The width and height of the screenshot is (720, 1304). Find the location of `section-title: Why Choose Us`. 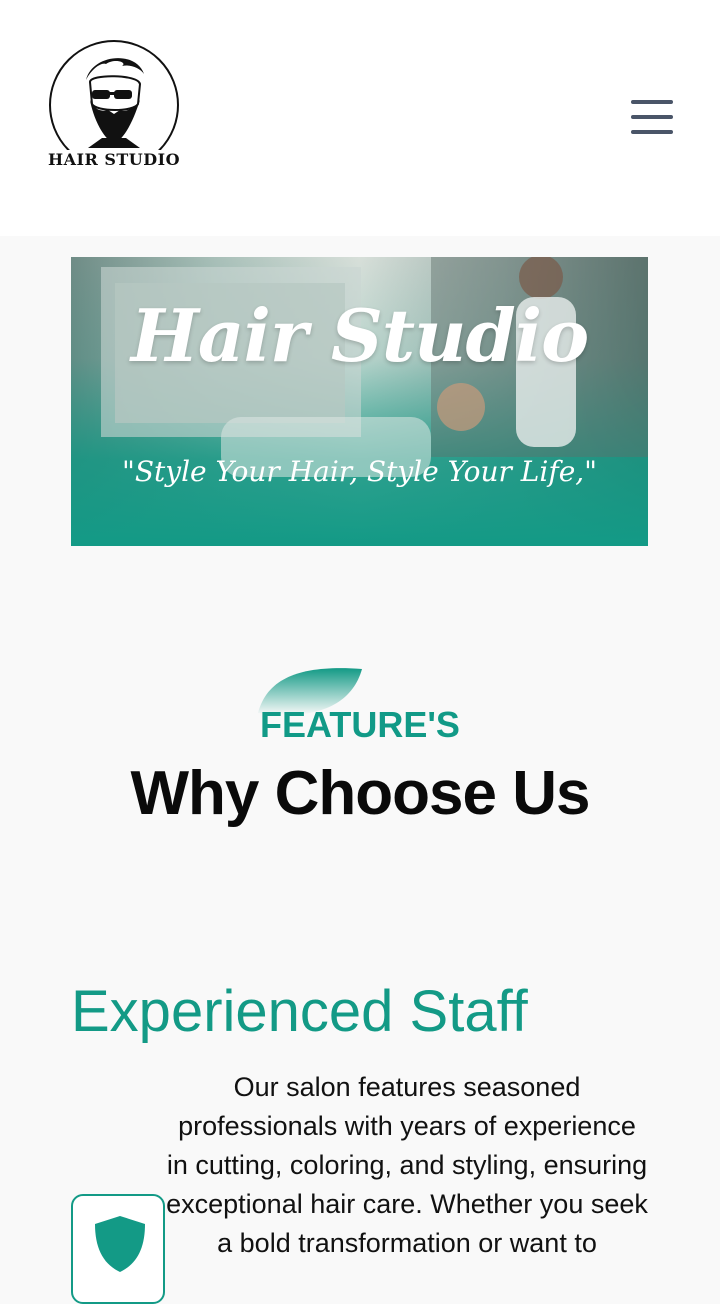

section-title: Why Choose Us is located at coordinates (360, 793).